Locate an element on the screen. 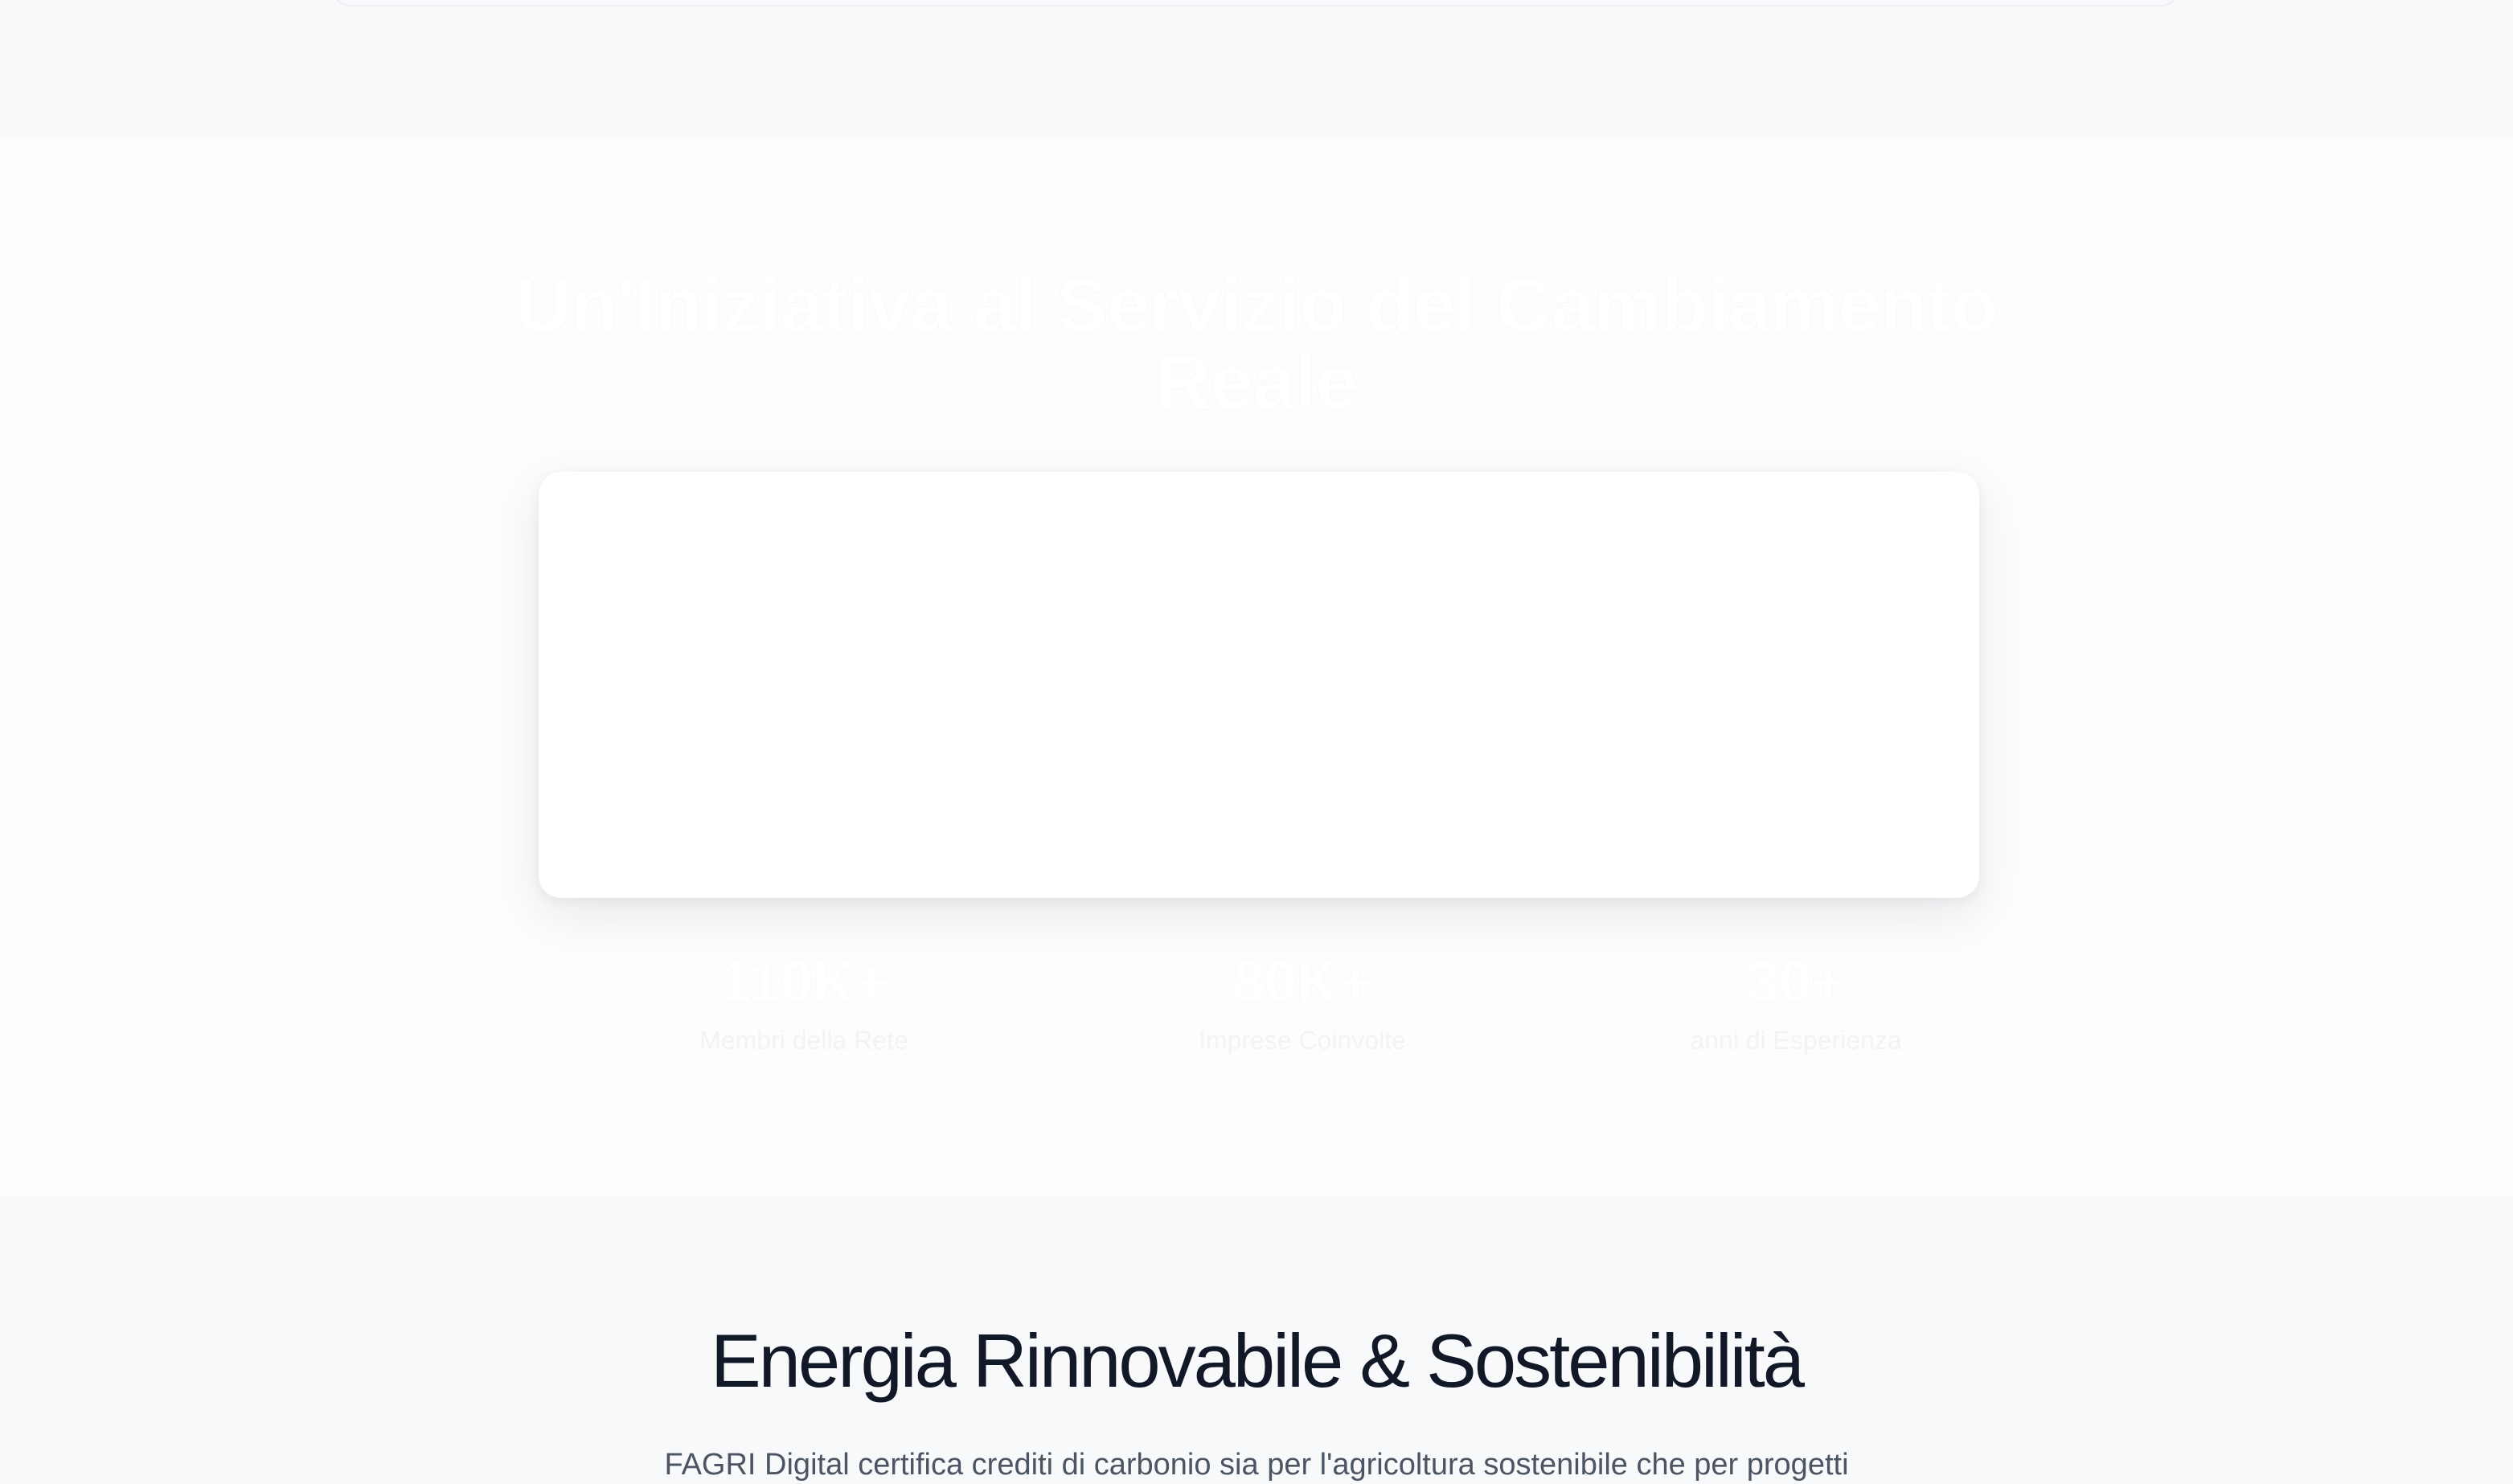 Image resolution: width=2513 pixels, height=1484 pixels. renewable-title: Energia Rinnovabile & Sostenibilità is located at coordinates (1257, 1361).